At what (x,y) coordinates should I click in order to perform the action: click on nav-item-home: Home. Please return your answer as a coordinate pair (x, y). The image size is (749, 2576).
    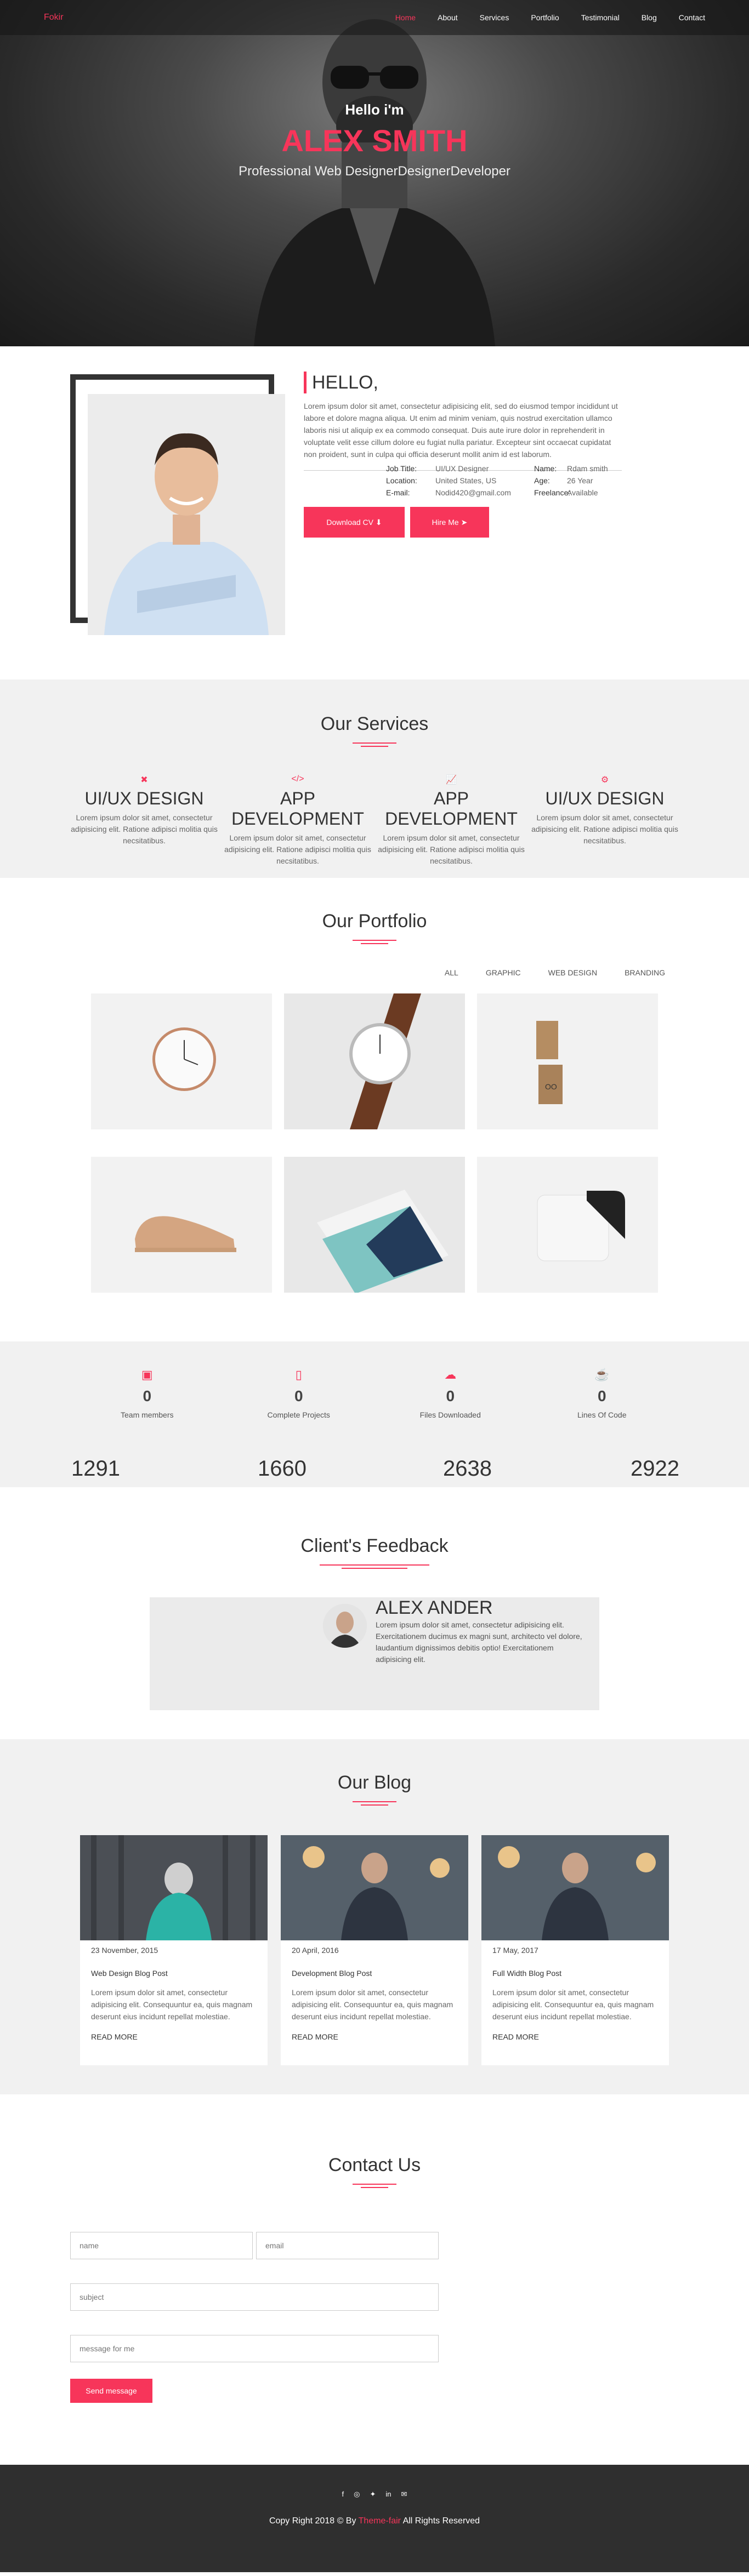
    Looking at the image, I should click on (406, 18).